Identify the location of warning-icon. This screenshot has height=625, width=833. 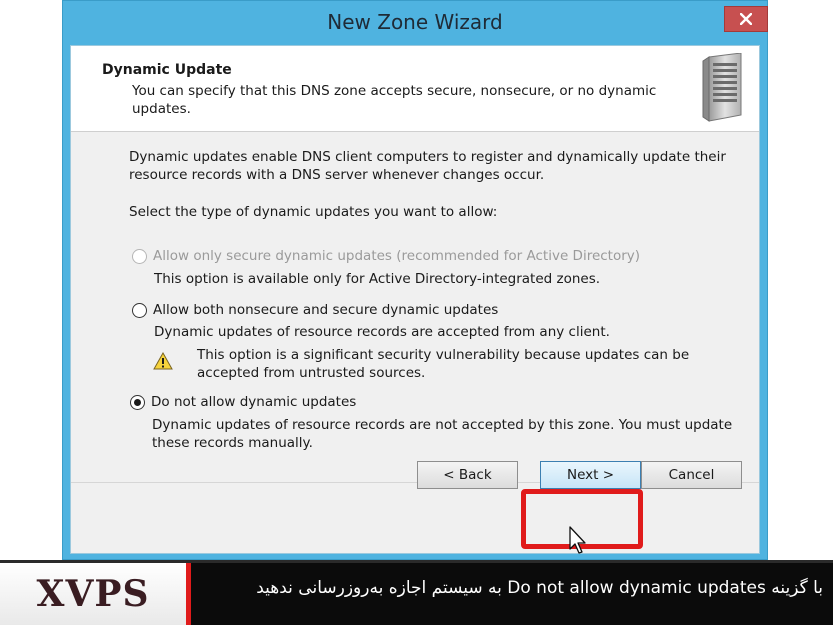
(163, 361).